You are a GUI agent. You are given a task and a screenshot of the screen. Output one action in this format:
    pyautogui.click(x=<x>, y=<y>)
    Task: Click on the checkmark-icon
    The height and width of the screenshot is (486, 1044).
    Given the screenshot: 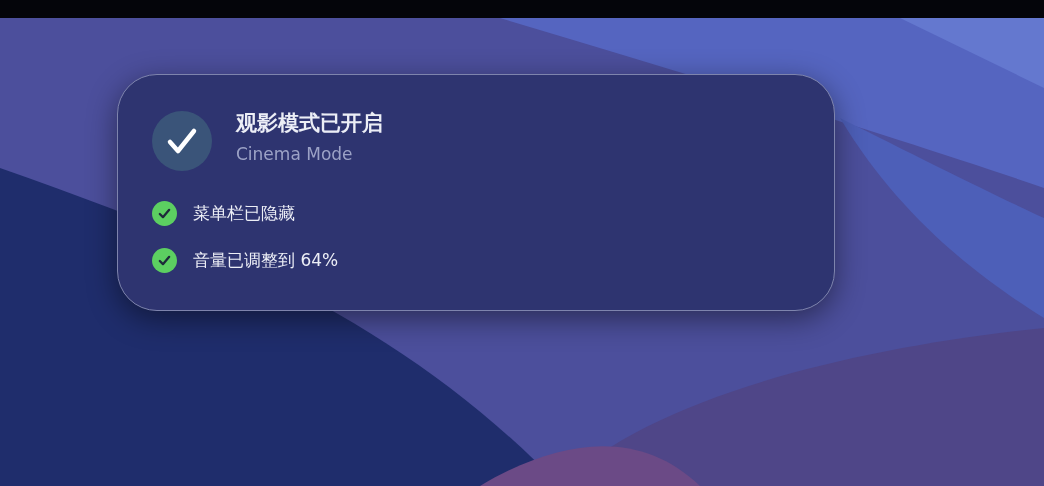 What is the action you would take?
    pyautogui.click(x=182, y=141)
    